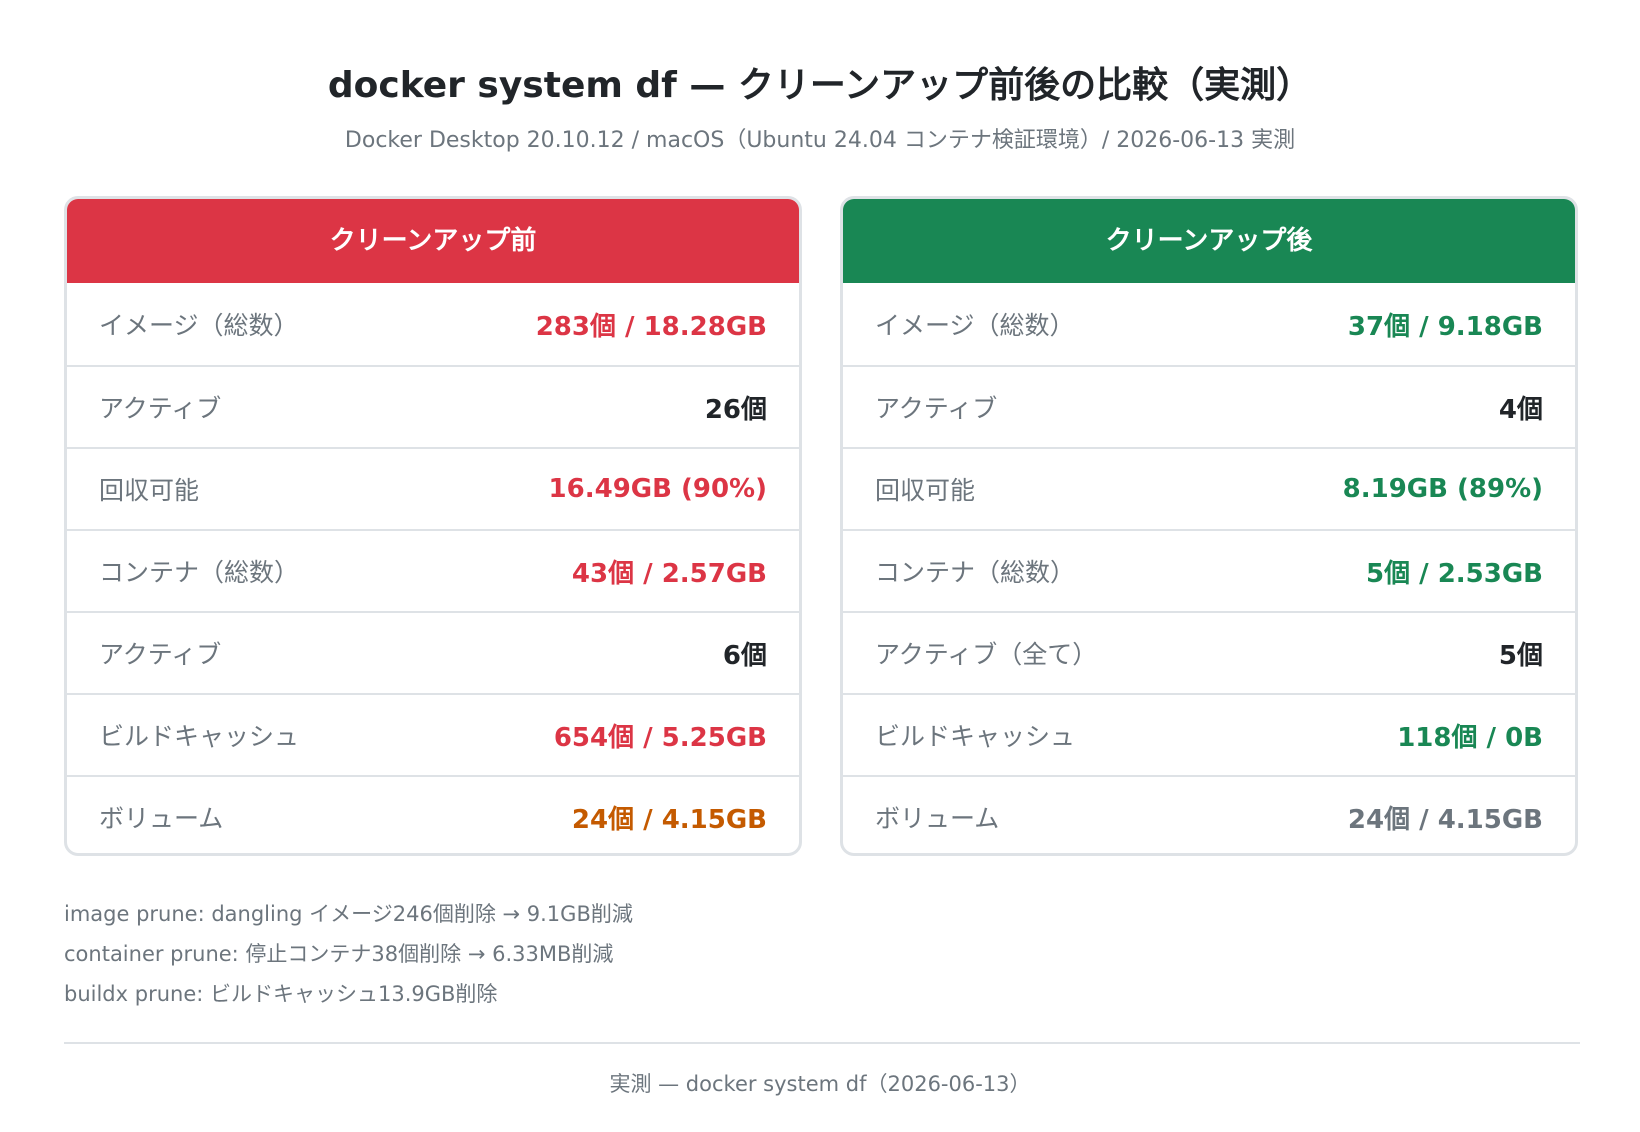 This screenshot has width=1640, height=1132. Describe the element at coordinates (1454, 573) in the screenshot. I see `row-value: 5個 / 2.53GB` at that location.